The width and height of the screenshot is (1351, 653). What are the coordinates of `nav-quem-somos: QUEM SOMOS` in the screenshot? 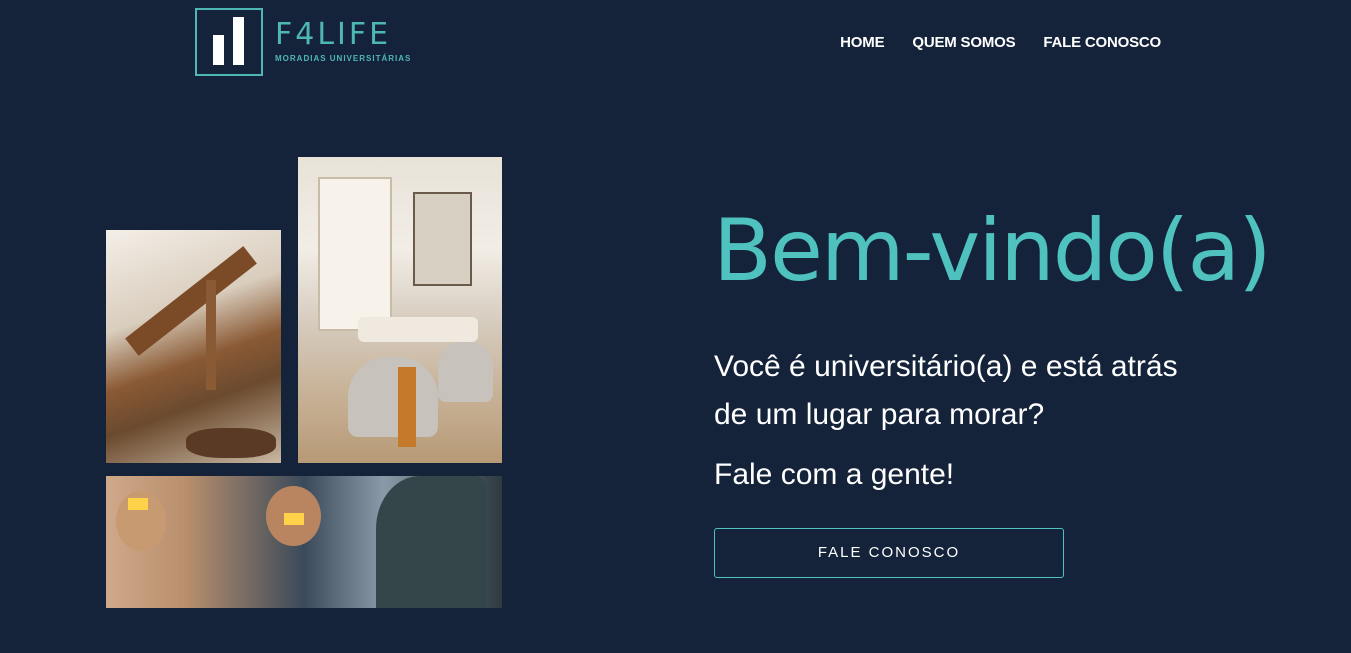 It's located at (963, 42).